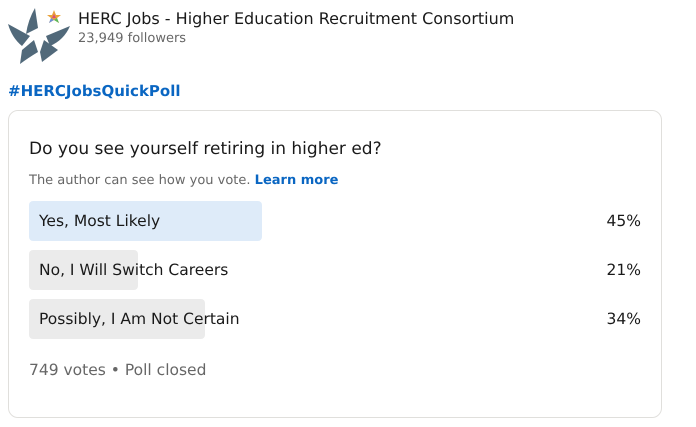 This screenshot has width=696, height=427. I want to click on hashtag-link: #HERCJobsQuickPoll, so click(94, 91).